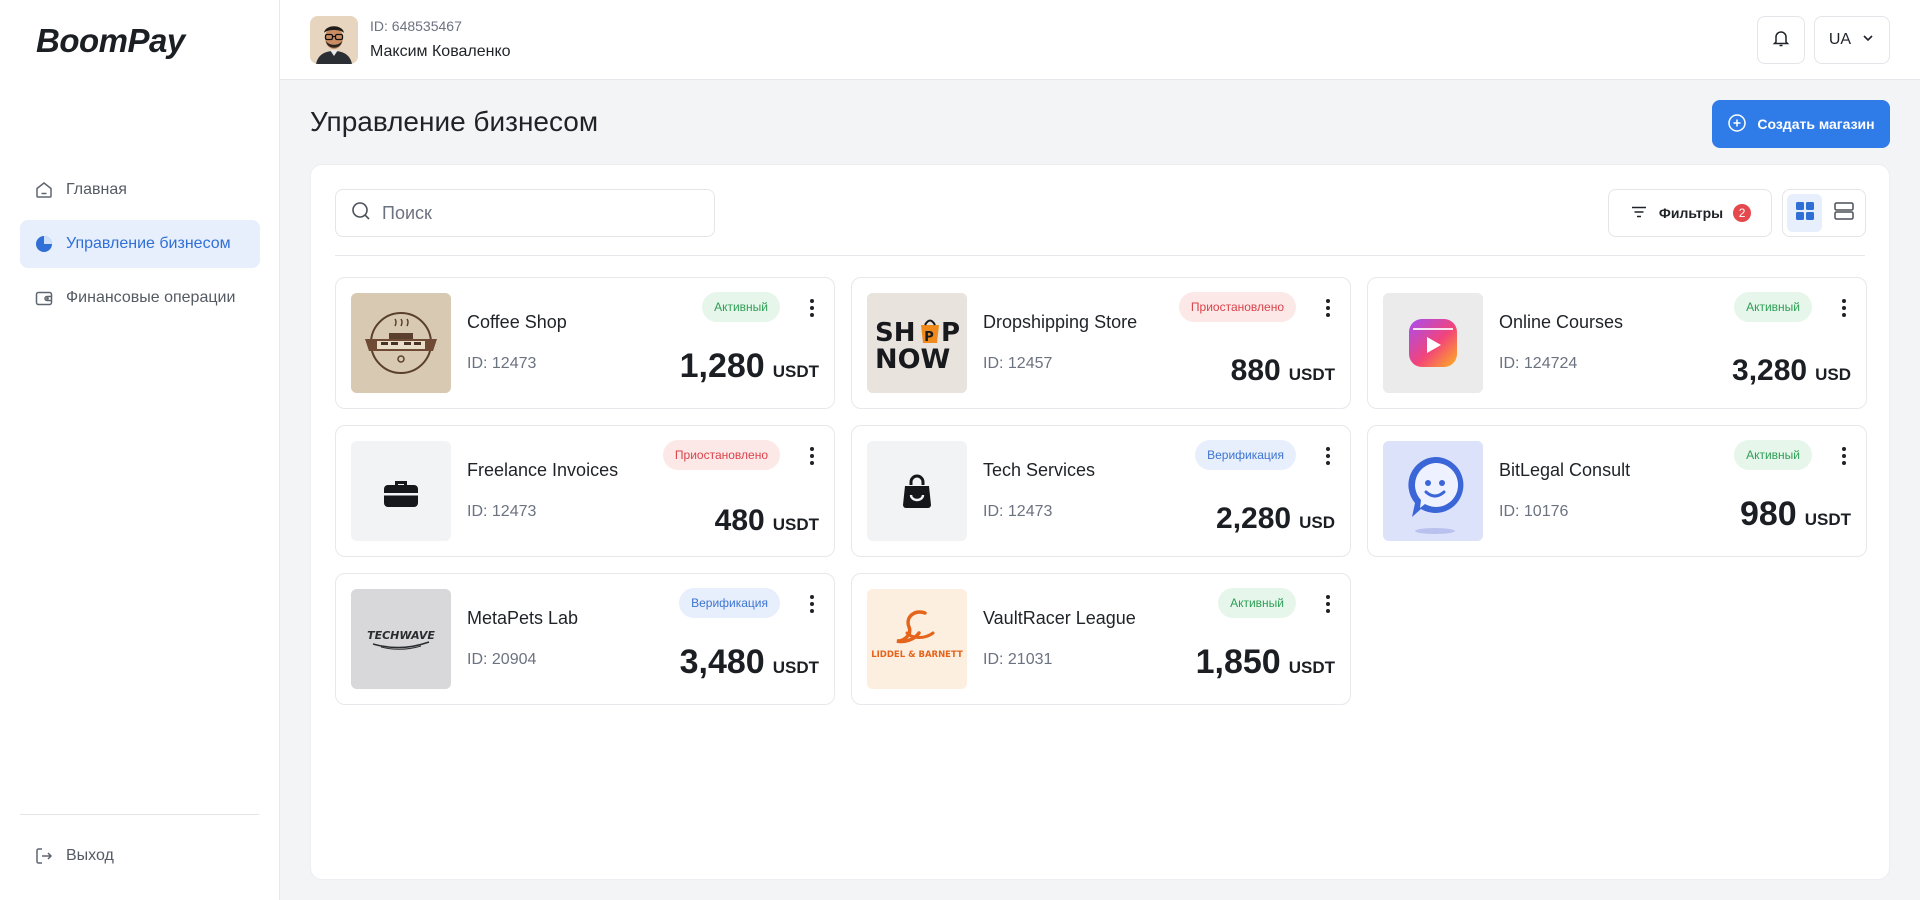 Image resolution: width=1920 pixels, height=900 pixels. I want to click on grid-view-button, so click(1804, 213).